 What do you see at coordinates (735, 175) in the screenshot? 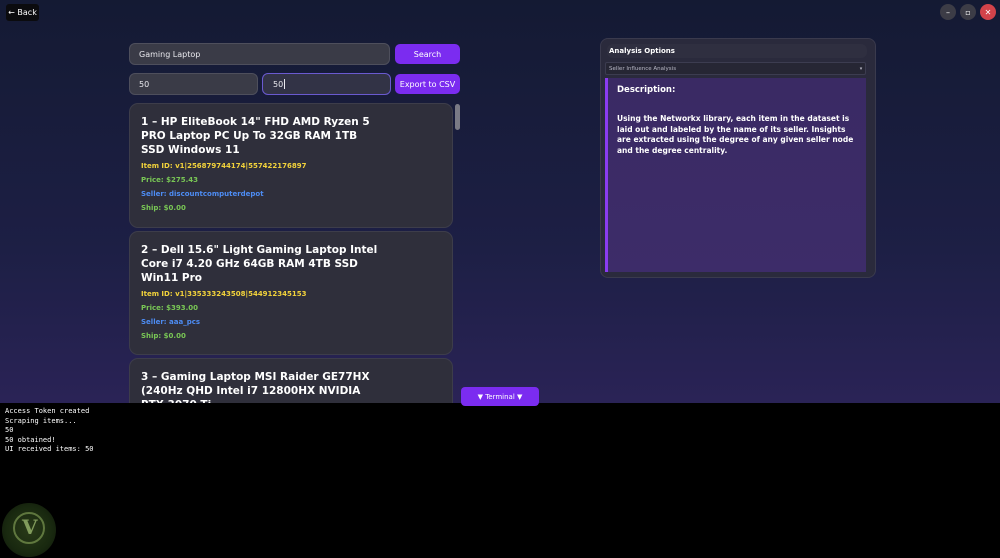
I see `description-box` at bounding box center [735, 175].